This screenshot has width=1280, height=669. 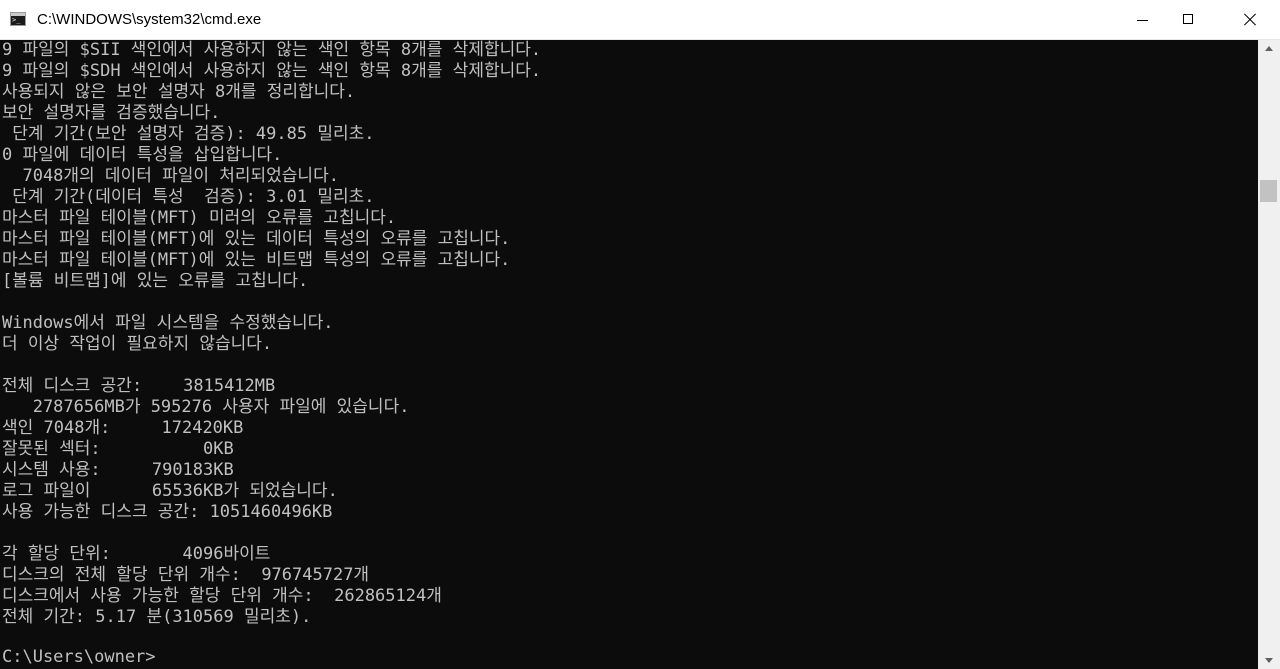 I want to click on console-line: Windows에서 파일 시스템을 수정했습니다., so click(x=168, y=323).